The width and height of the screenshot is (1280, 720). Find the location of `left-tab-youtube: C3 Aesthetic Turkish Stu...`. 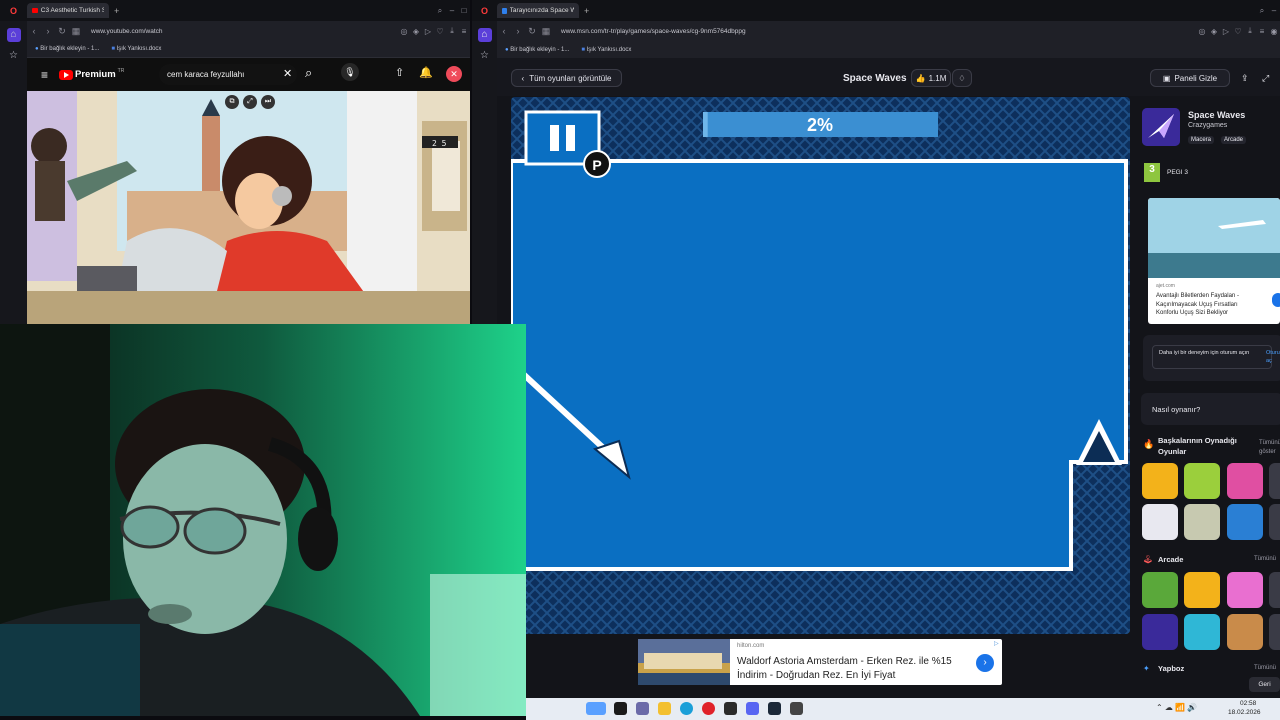

left-tab-youtube: C3 Aesthetic Turkish Stu... is located at coordinates (68, 10).